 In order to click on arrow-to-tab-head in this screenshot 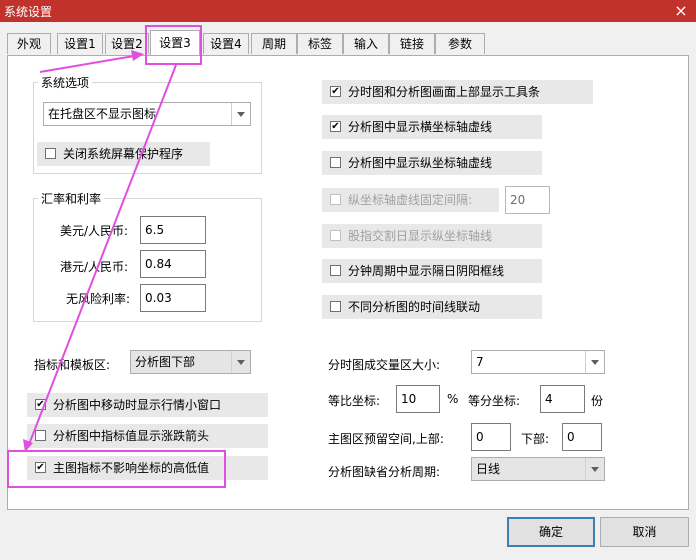, I will do `click(137, 55)`.